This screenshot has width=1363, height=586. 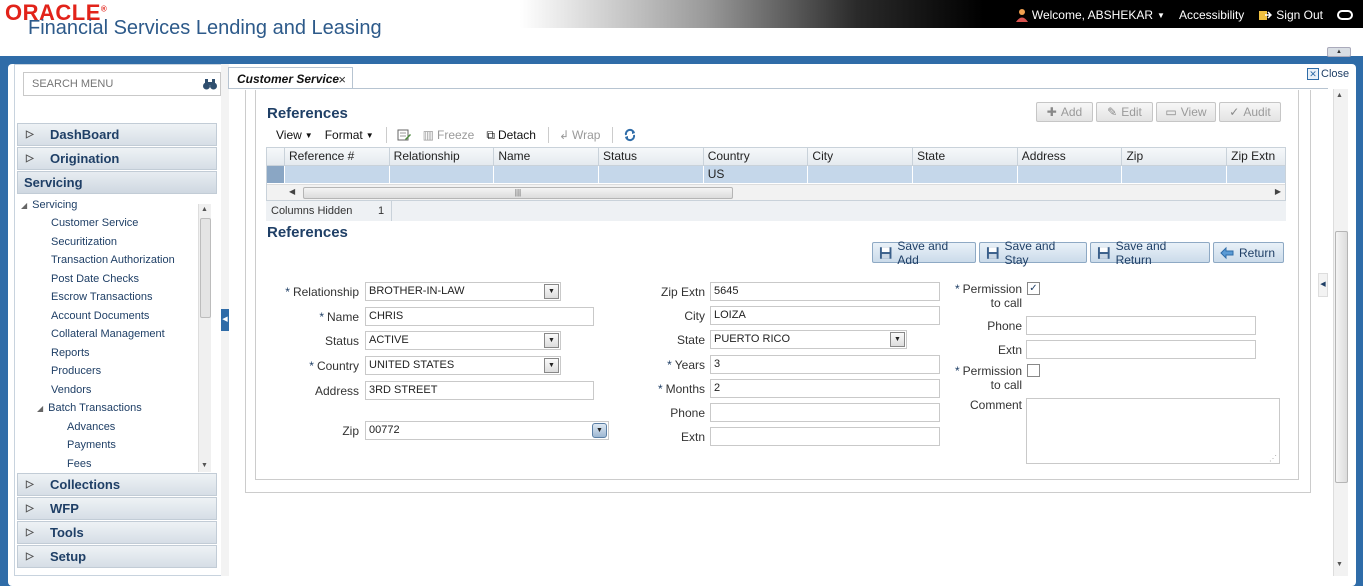 What do you see at coordinates (1339, 52) in the screenshot?
I see `collapse-header-button: ▲` at bounding box center [1339, 52].